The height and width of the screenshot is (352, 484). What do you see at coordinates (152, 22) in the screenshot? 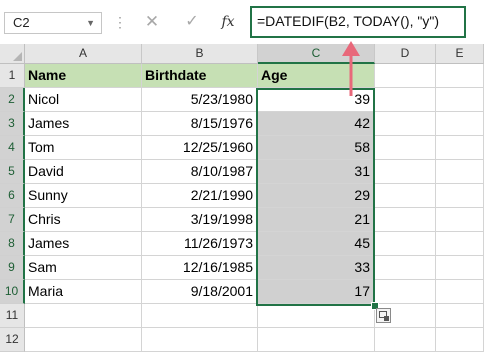
I see `cancel-formula-button: ✕` at bounding box center [152, 22].